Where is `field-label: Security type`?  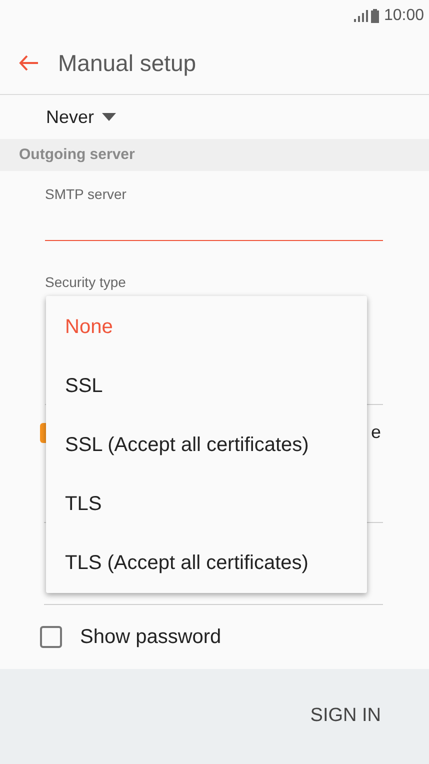 field-label: Security type is located at coordinates (86, 282).